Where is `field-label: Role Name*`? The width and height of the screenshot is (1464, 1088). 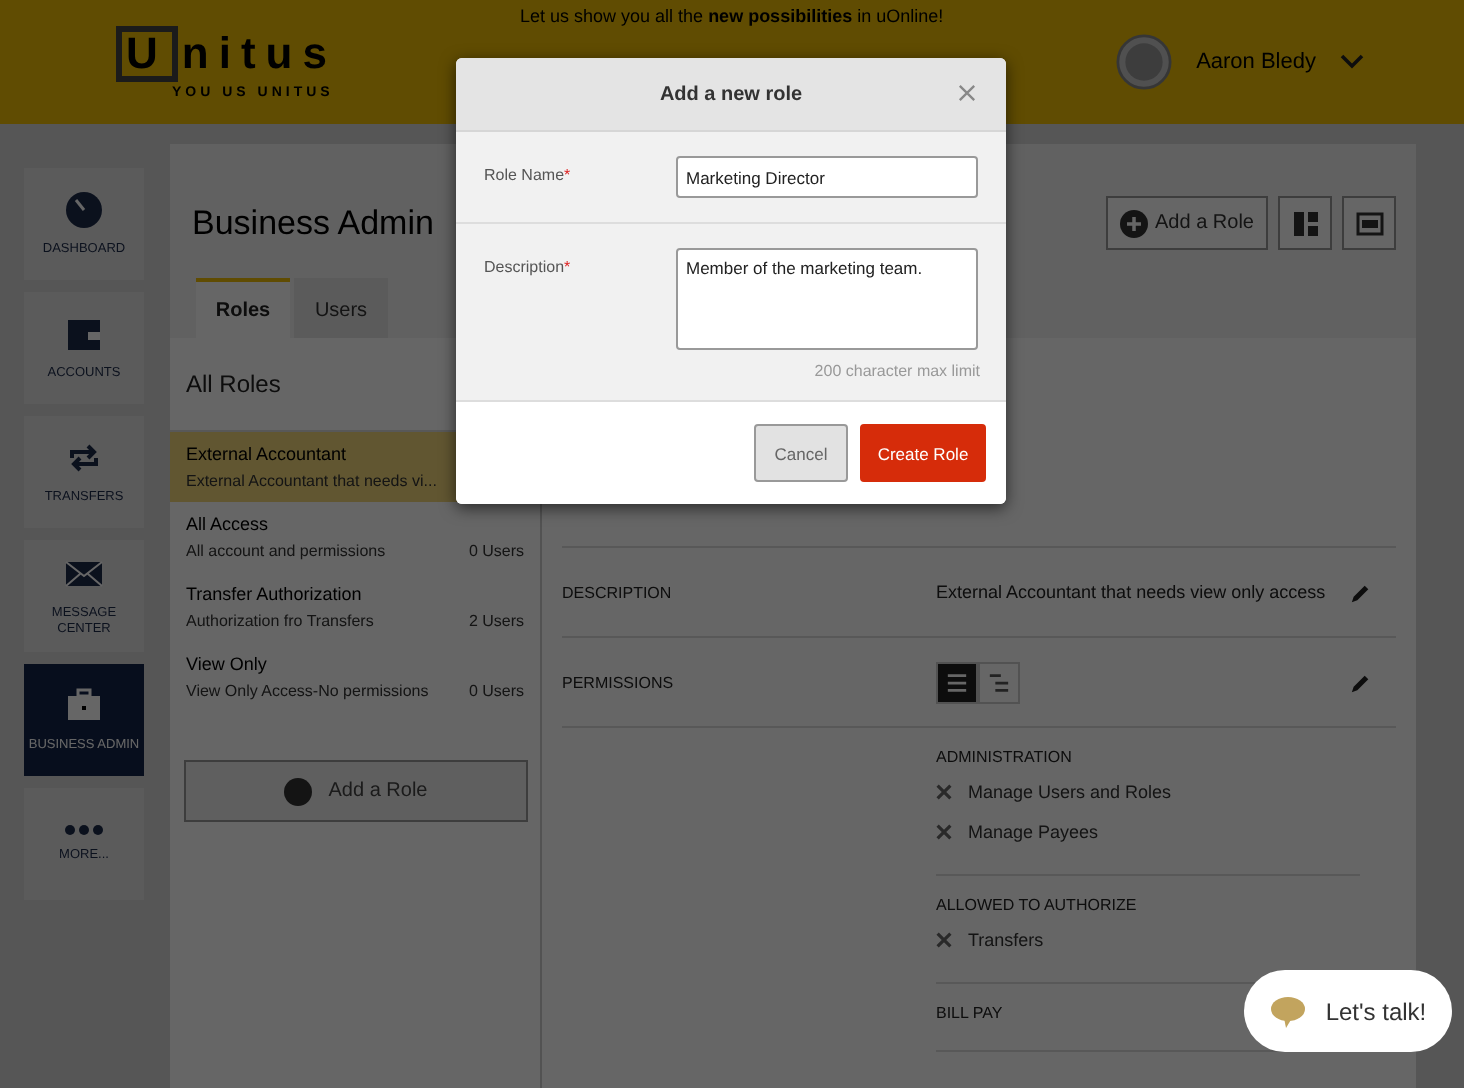 field-label: Role Name* is located at coordinates (528, 176).